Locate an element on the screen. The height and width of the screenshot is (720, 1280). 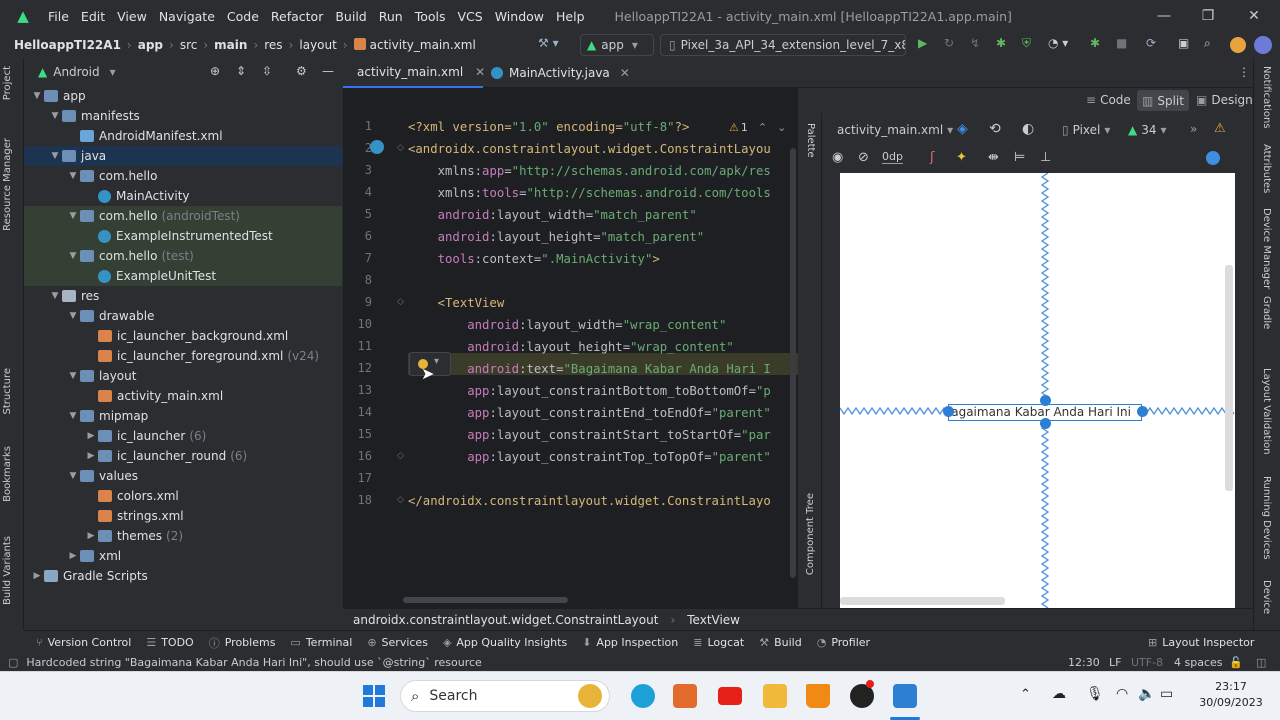
breadcrumb-item: HelloappTI22A1 is located at coordinates (67, 45).